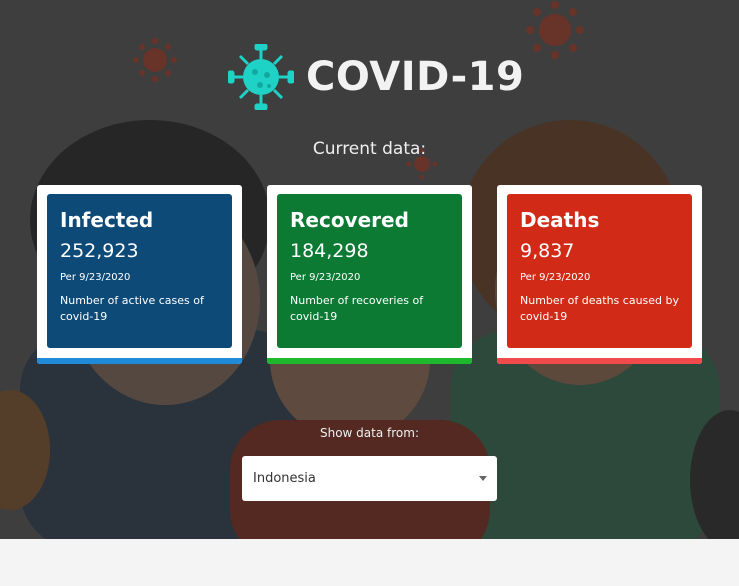  Describe the element at coordinates (483, 478) in the screenshot. I see `chevron-down-icon` at that location.